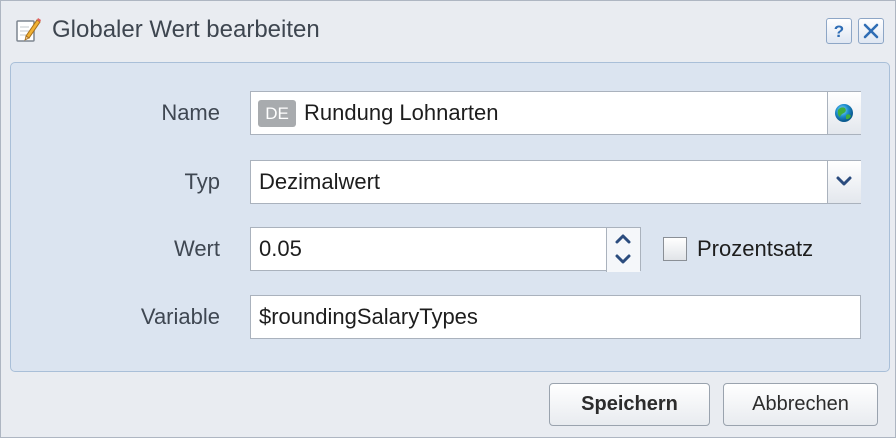 The height and width of the screenshot is (438, 896). I want to click on dialog-title: Globaler Wert bearbeiten, so click(186, 29).